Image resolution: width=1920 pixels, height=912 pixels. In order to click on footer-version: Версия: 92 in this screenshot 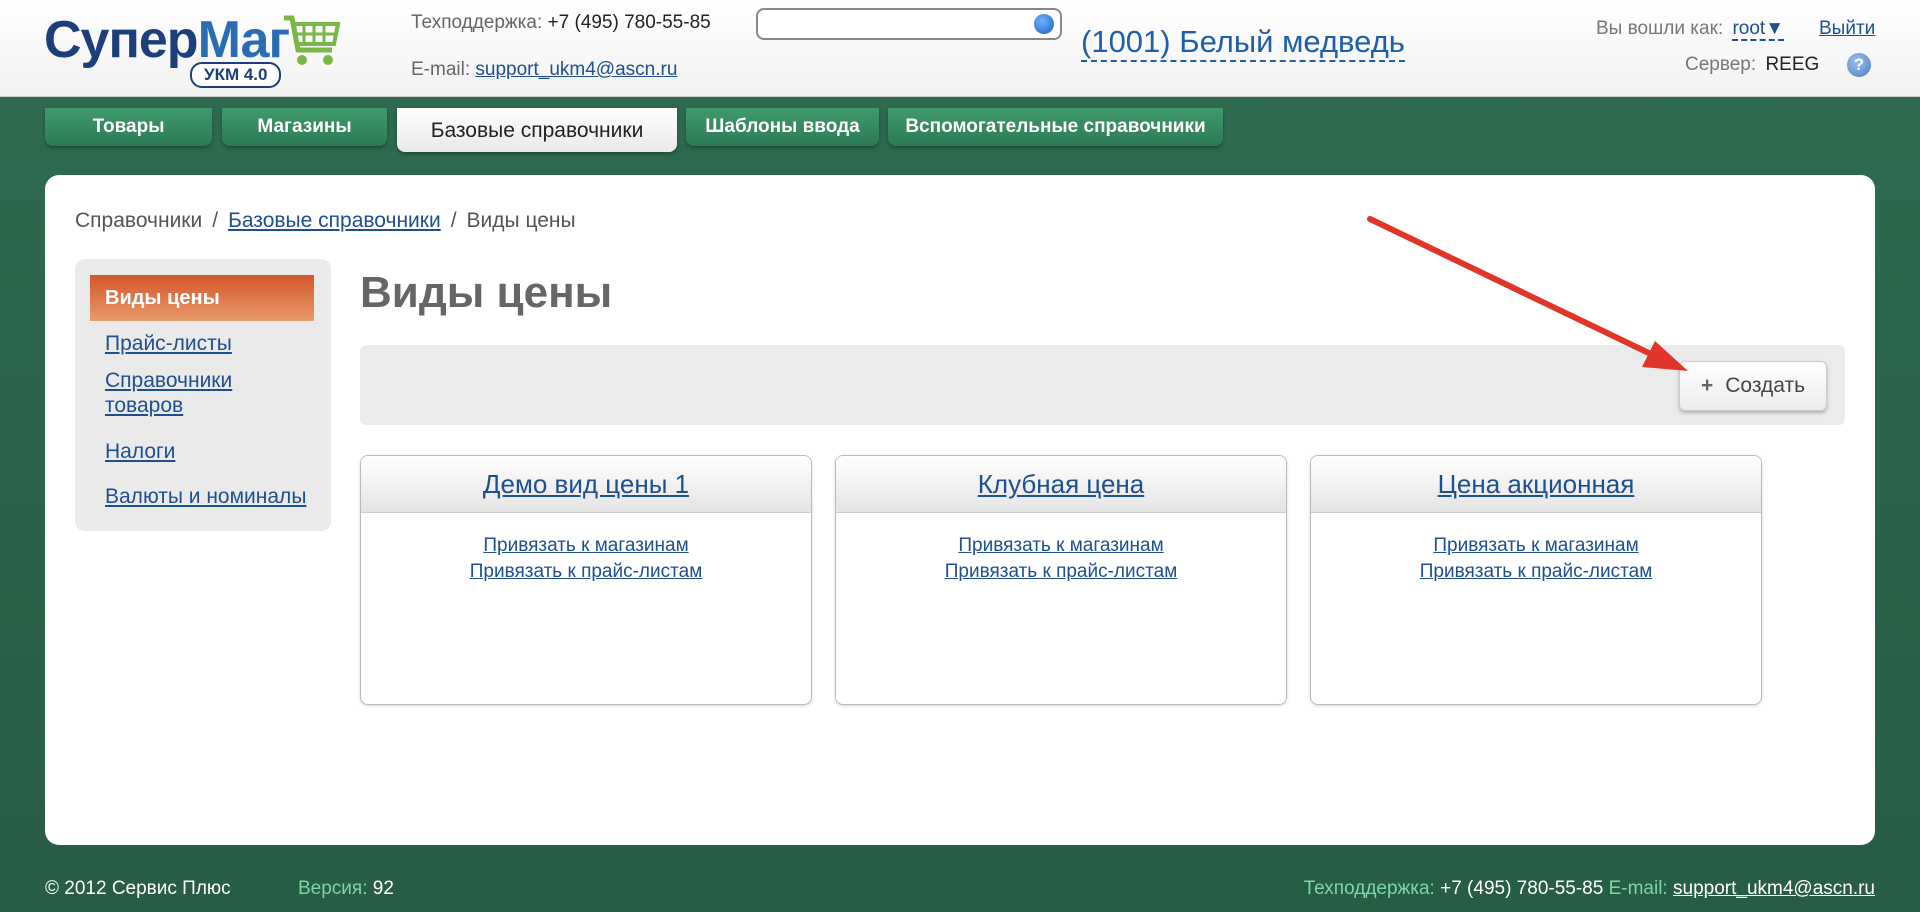, I will do `click(346, 889)`.